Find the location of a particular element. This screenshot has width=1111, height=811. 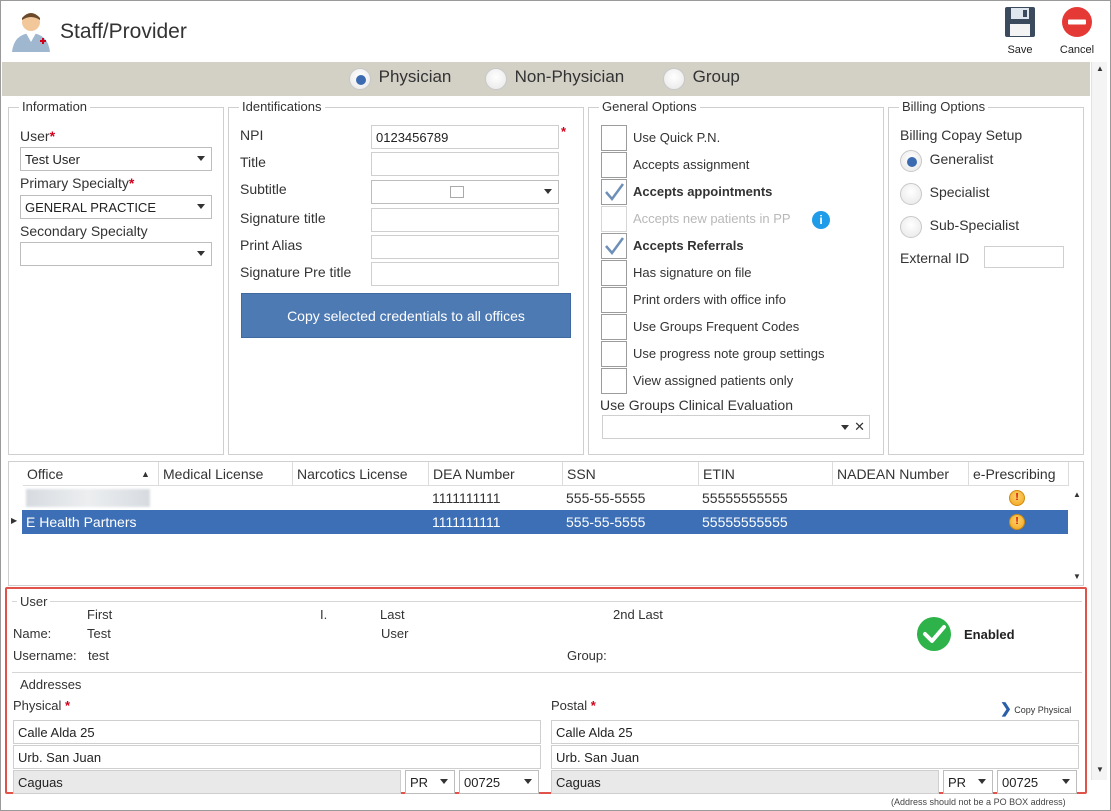

col-e-prescribing: e-Prescribing is located at coordinates (1019, 474).